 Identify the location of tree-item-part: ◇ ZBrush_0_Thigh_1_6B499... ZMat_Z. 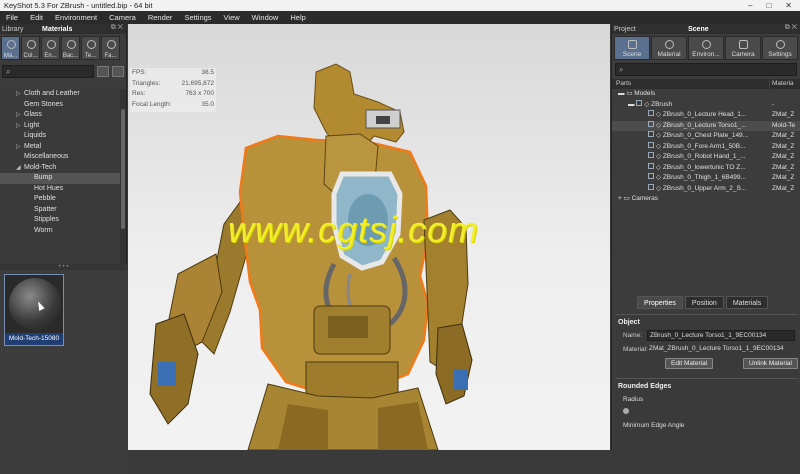
(706, 178).